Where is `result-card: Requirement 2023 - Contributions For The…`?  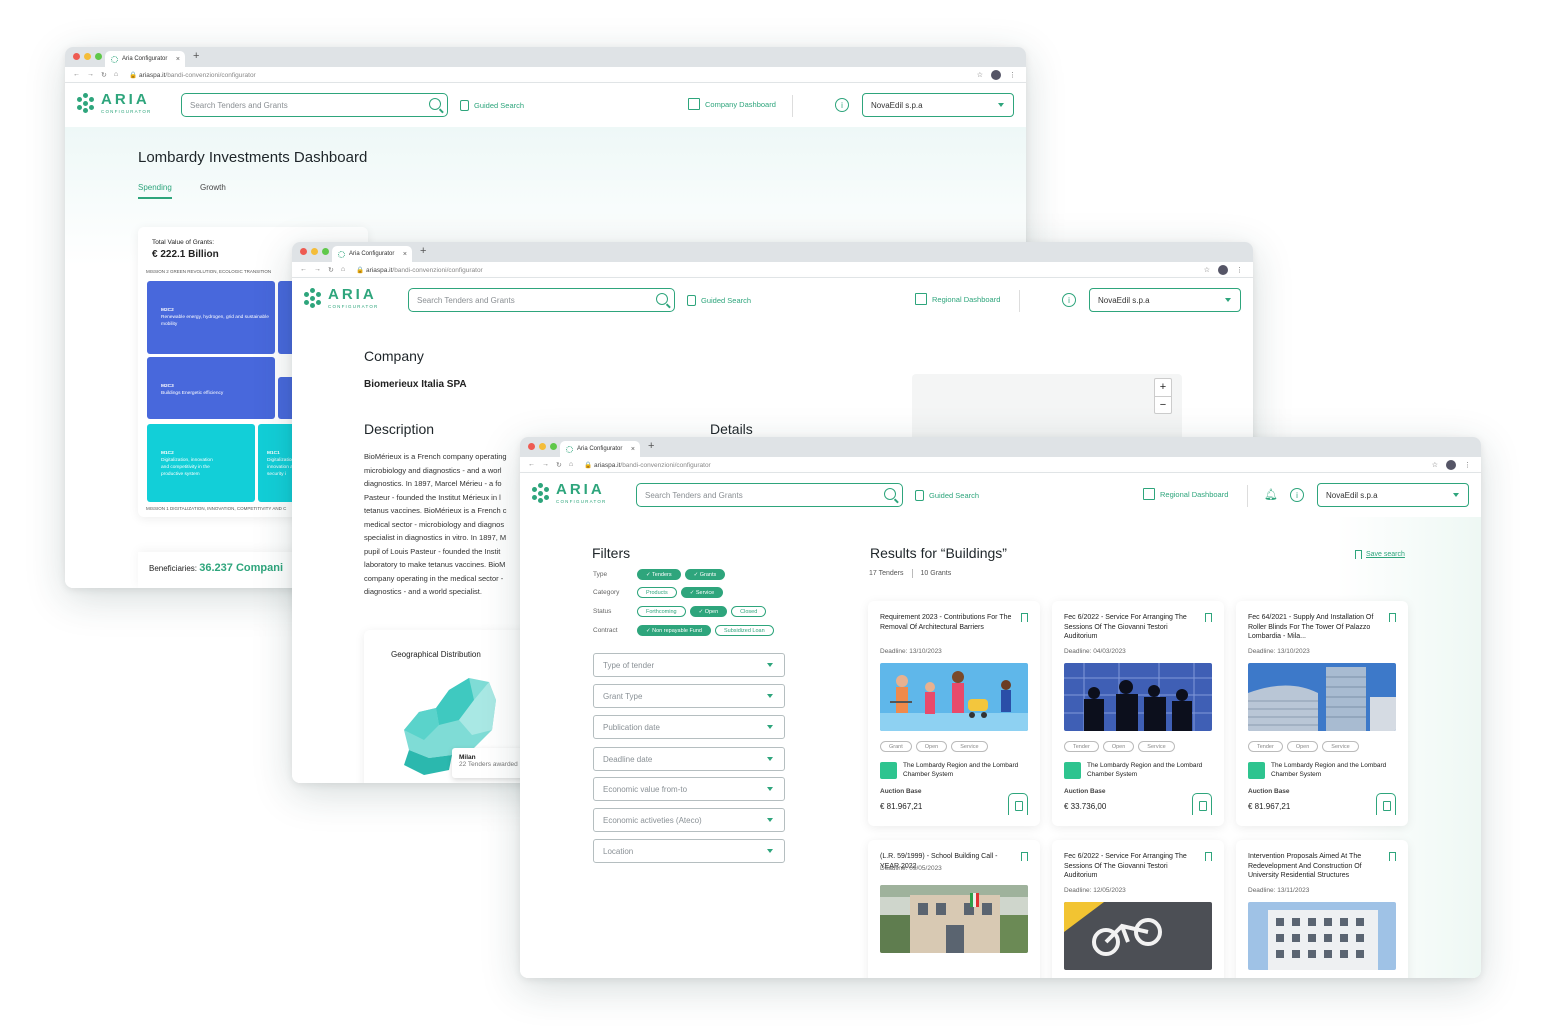
result-card: Requirement 2023 - Contributions For The… is located at coordinates (954, 713).